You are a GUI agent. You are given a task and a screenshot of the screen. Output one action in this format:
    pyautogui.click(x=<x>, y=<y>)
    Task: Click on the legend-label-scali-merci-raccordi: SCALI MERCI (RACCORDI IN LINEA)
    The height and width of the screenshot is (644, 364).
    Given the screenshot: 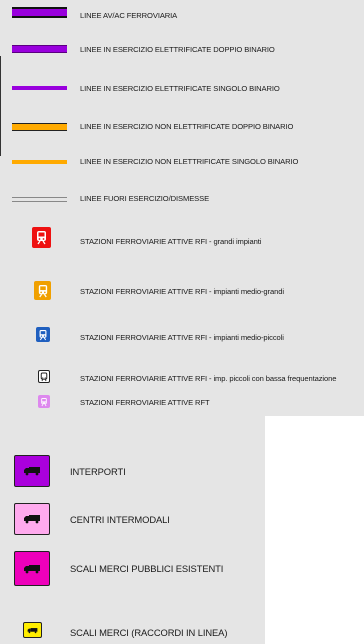 What is the action you would take?
    pyautogui.click(x=149, y=632)
    